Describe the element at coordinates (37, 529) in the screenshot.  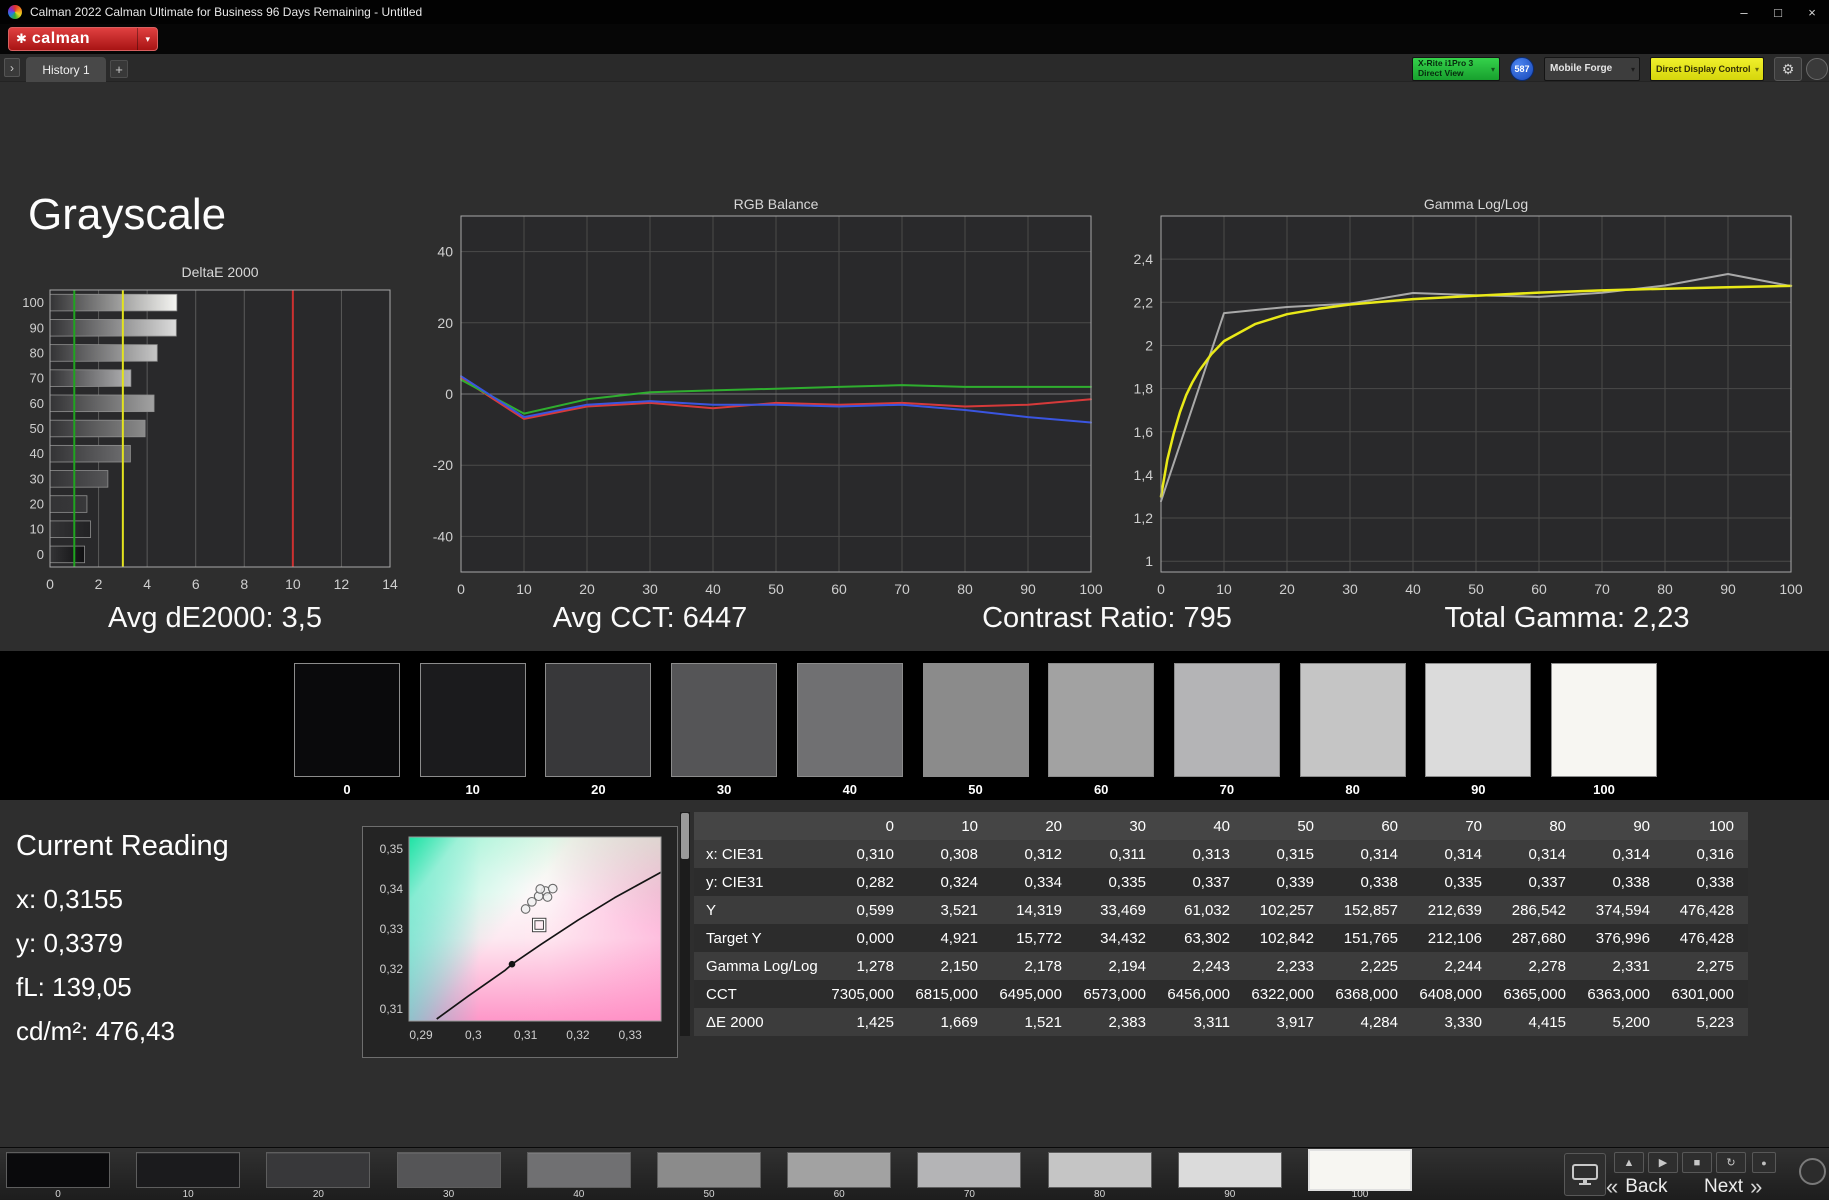
I see `svg-text: 10` at that location.